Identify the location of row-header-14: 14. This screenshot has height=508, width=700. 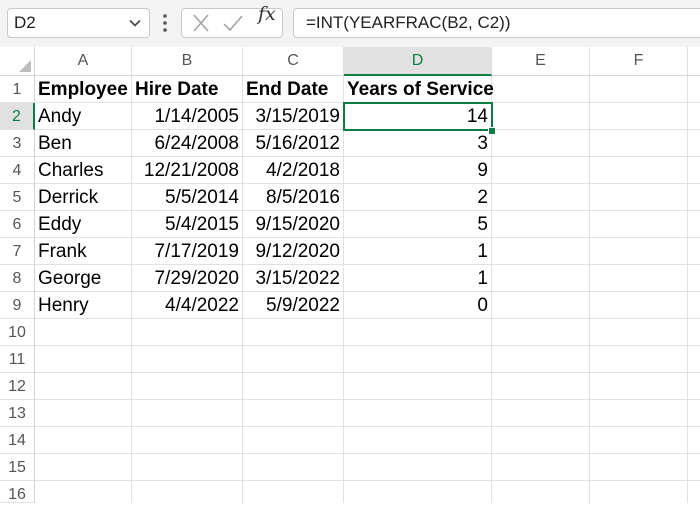
(17, 440).